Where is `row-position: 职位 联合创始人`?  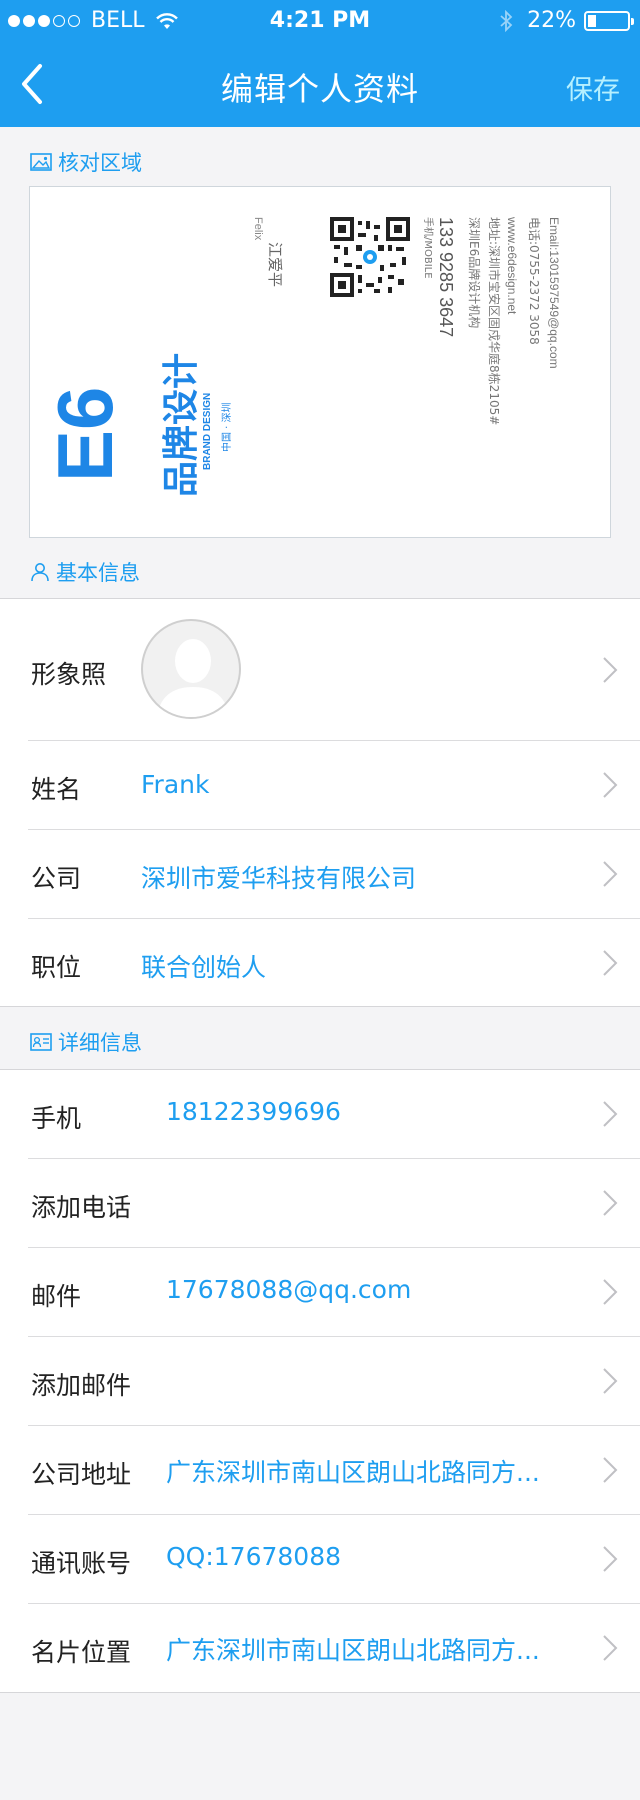 row-position: 职位 联合创始人 is located at coordinates (334, 963).